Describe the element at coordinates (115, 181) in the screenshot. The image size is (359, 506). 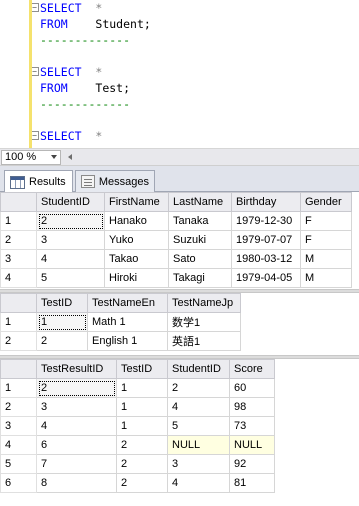
I see `tab-messages: Messages` at that location.